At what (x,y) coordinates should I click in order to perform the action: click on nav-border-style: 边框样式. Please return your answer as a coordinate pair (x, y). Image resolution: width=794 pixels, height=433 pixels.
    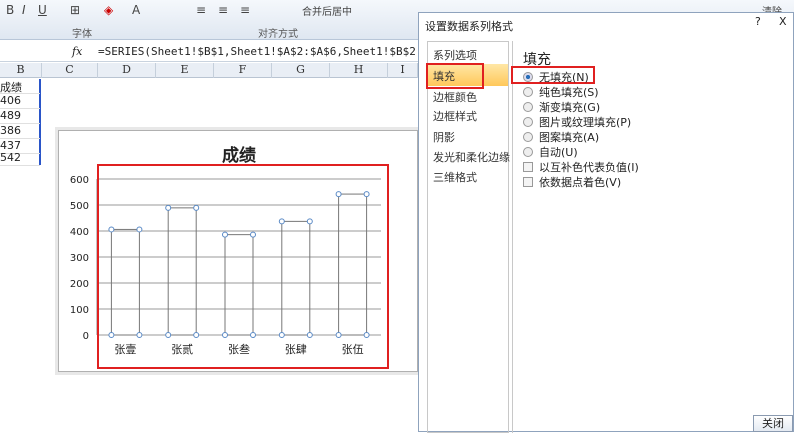
    Looking at the image, I should click on (455, 116).